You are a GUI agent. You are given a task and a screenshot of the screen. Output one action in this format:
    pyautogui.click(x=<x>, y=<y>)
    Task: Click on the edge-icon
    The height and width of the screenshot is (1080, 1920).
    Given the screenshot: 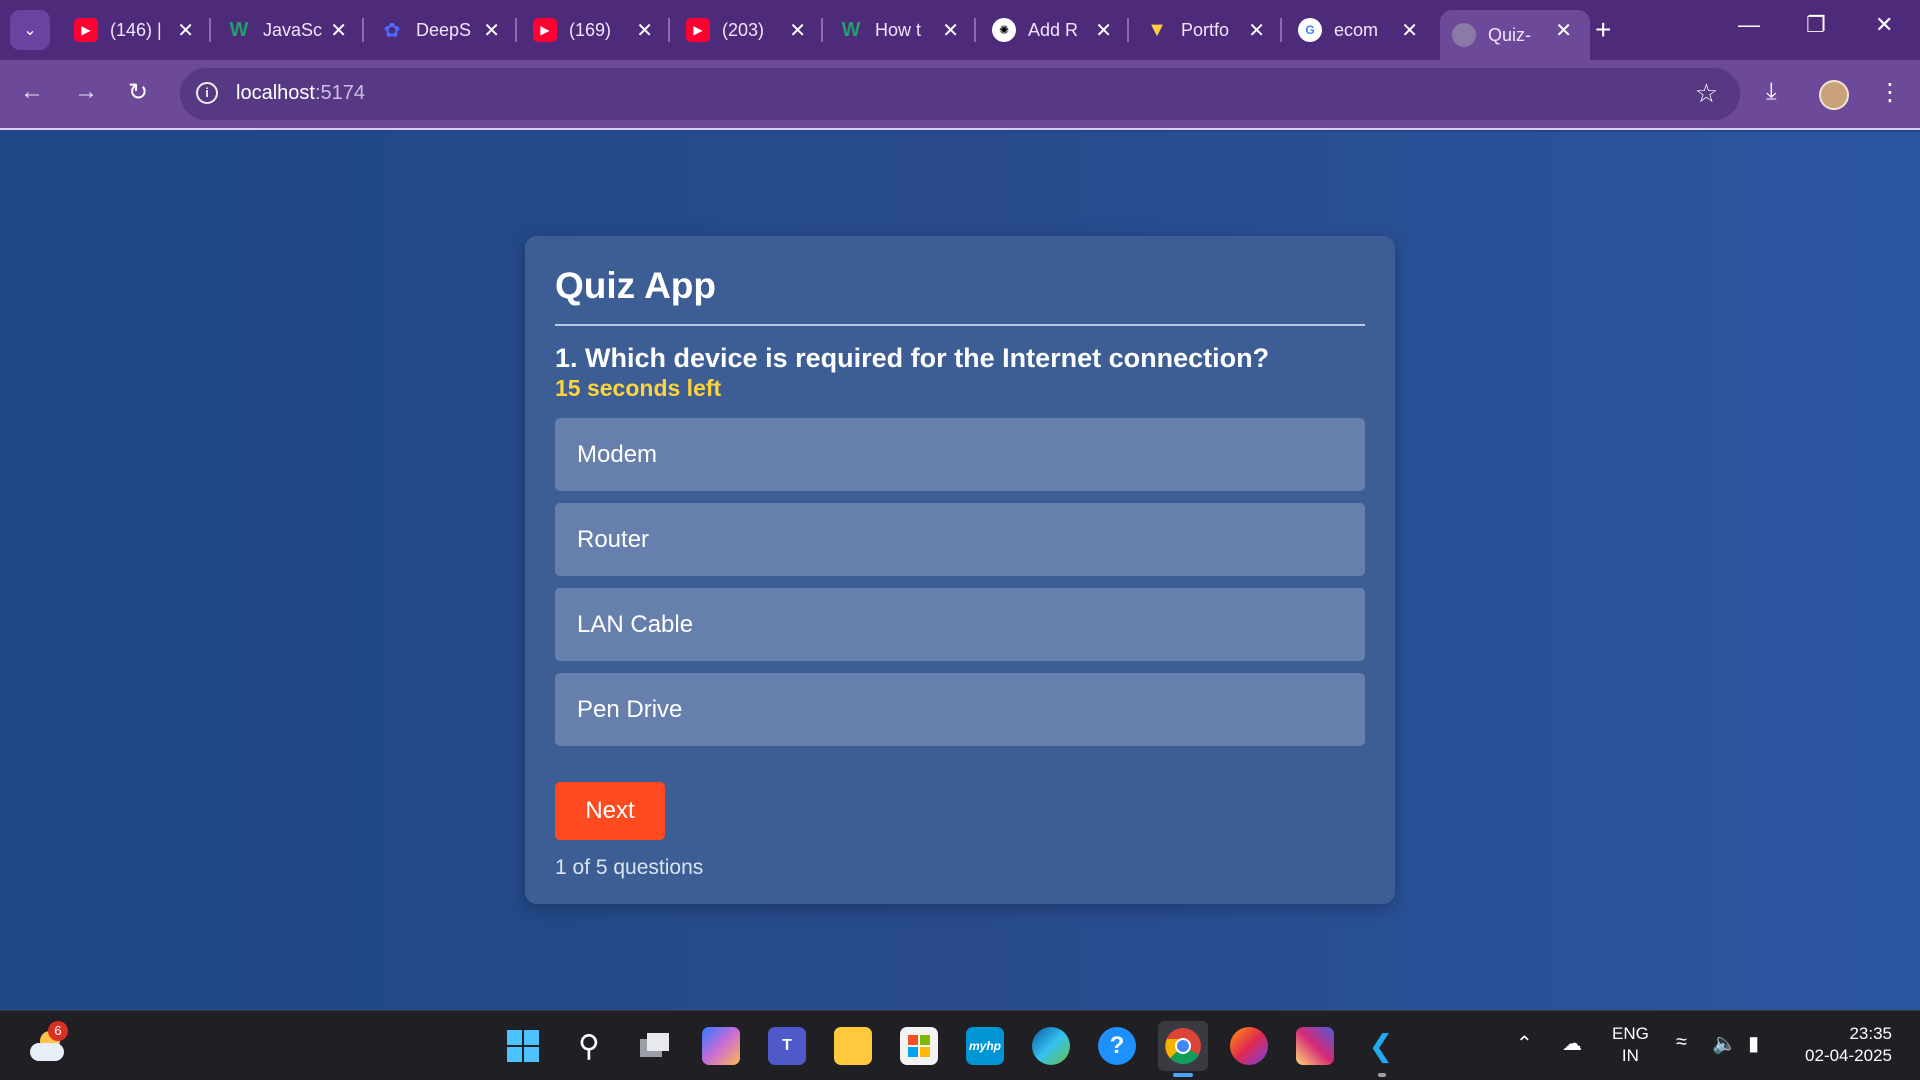 What is the action you would take?
    pyautogui.click(x=1051, y=1046)
    